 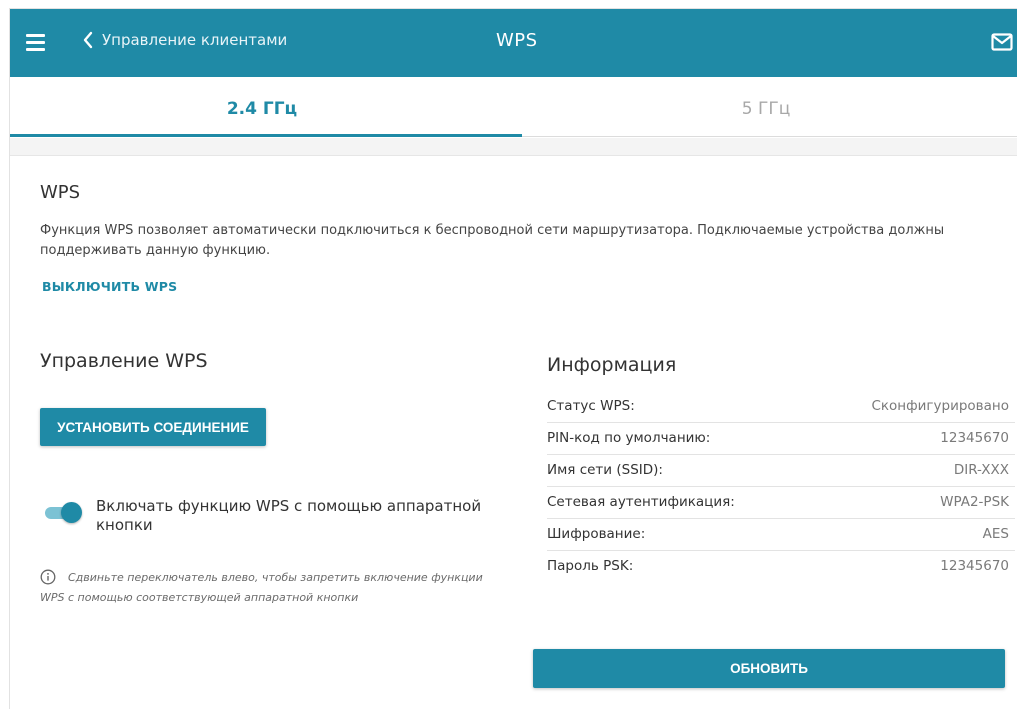 What do you see at coordinates (48, 577) in the screenshot?
I see `info-icon` at bounding box center [48, 577].